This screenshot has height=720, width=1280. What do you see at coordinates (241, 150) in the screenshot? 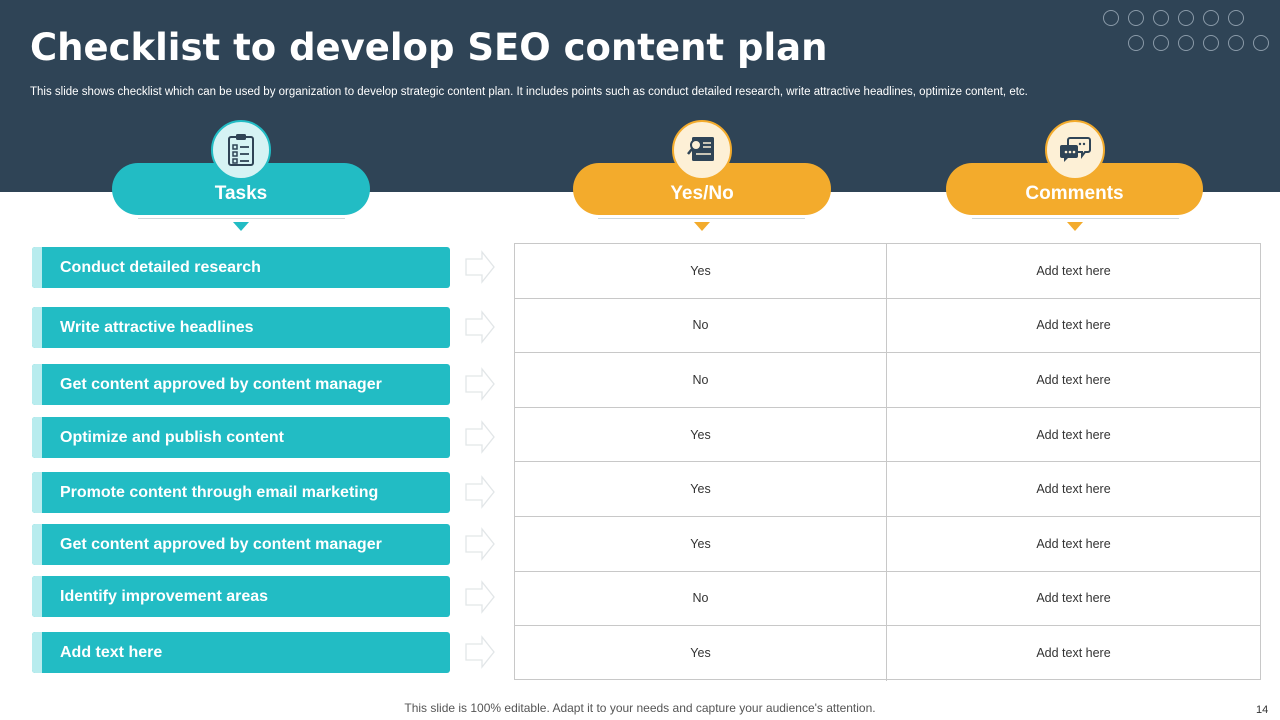
I see `clipboard-checklist-icon` at bounding box center [241, 150].